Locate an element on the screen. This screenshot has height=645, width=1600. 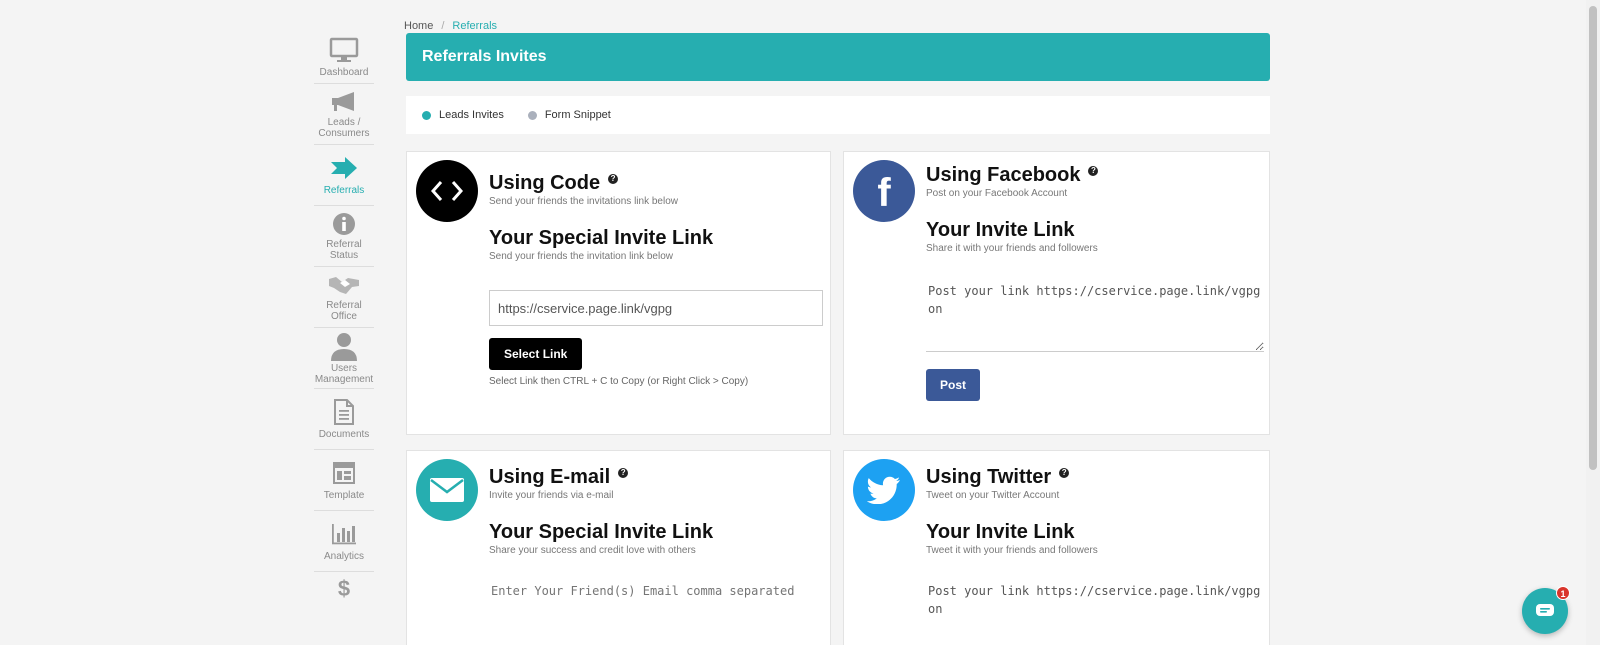
dollar-icon: $ is located at coordinates (344, 588).